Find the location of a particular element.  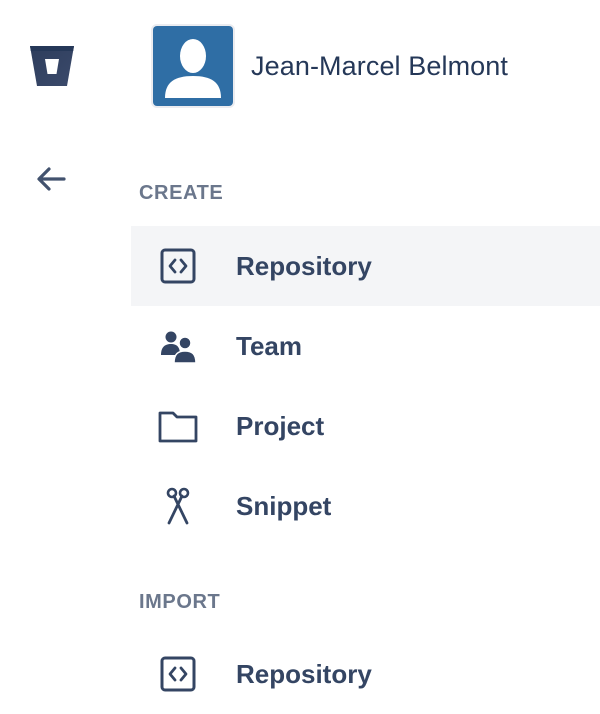

user-name: Jean-Marcel Belmont is located at coordinates (380, 65).